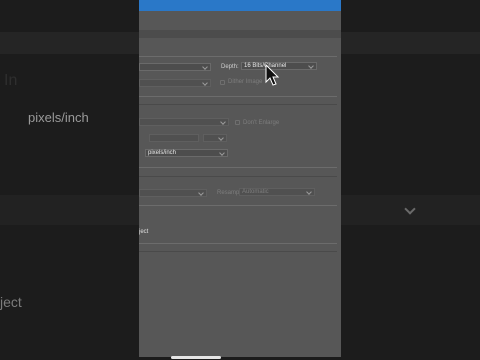  I want to click on height-unit-dropdown, so click(215, 138).